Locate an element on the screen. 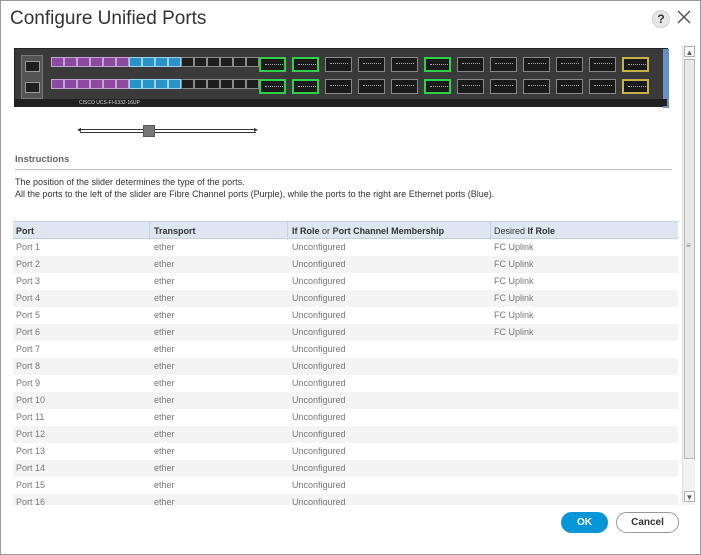  cell-port: Port 14 is located at coordinates (31, 468).